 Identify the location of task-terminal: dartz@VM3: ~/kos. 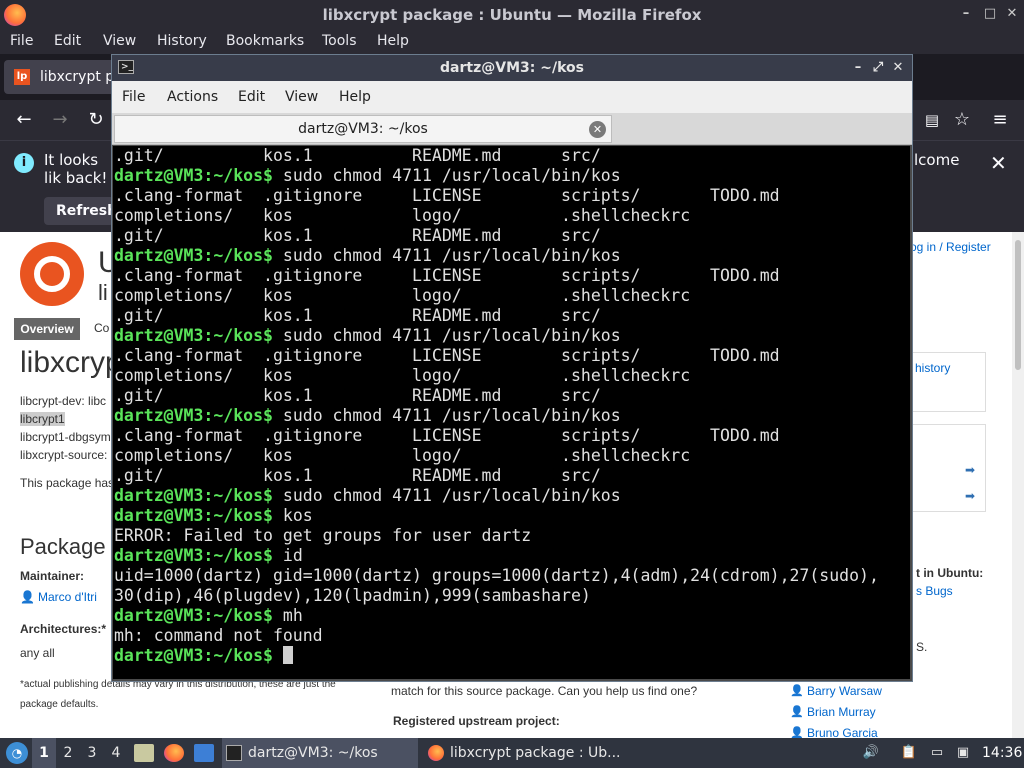
(320, 753).